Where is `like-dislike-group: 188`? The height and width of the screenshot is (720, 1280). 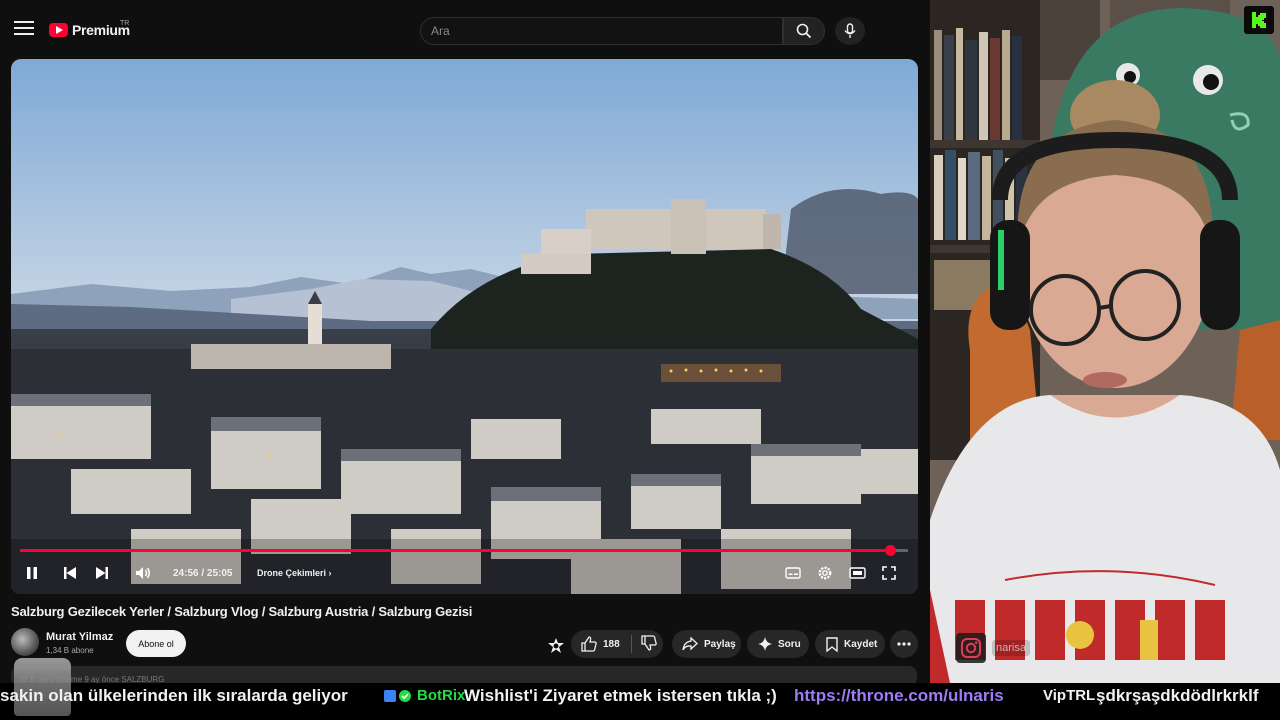
like-dislike-group: 188 is located at coordinates (617, 644).